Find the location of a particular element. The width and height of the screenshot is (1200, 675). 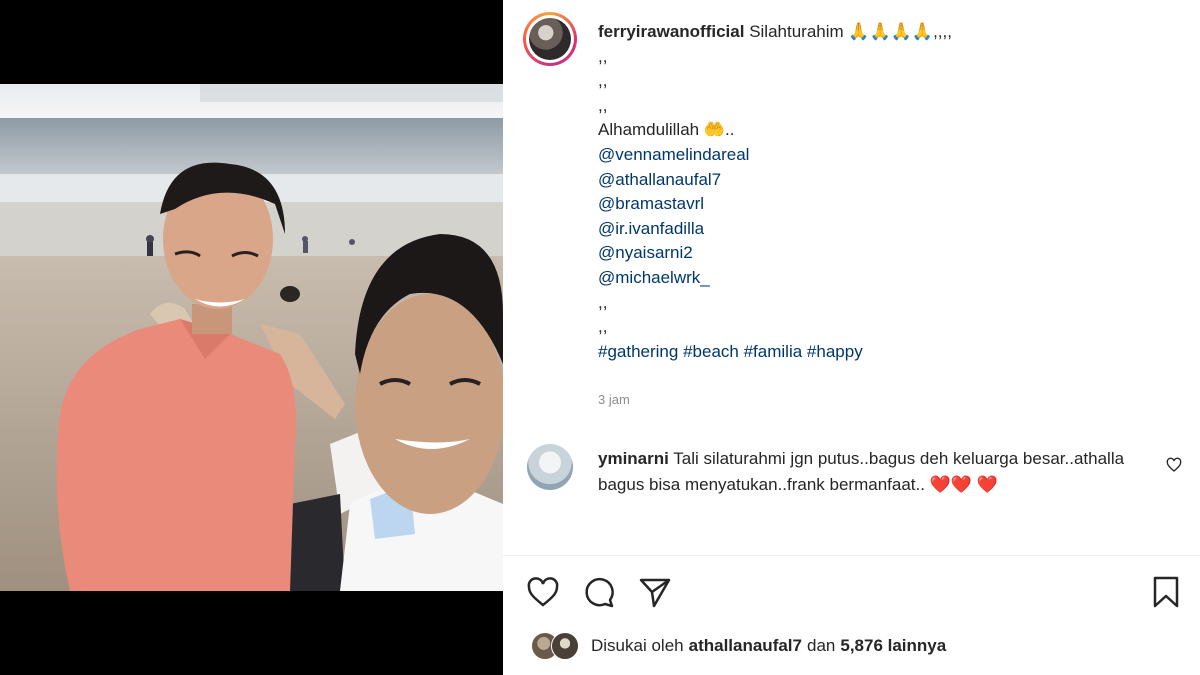

comment-emoji: ❤️❤️ ❤️ is located at coordinates (963, 484).